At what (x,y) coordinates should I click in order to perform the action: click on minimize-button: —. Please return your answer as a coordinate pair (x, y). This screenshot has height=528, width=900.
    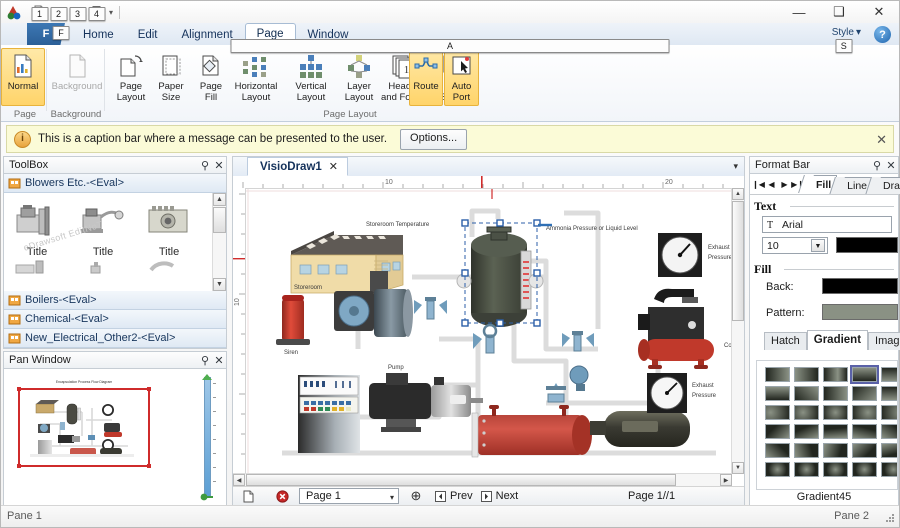
    Looking at the image, I should click on (799, 12).